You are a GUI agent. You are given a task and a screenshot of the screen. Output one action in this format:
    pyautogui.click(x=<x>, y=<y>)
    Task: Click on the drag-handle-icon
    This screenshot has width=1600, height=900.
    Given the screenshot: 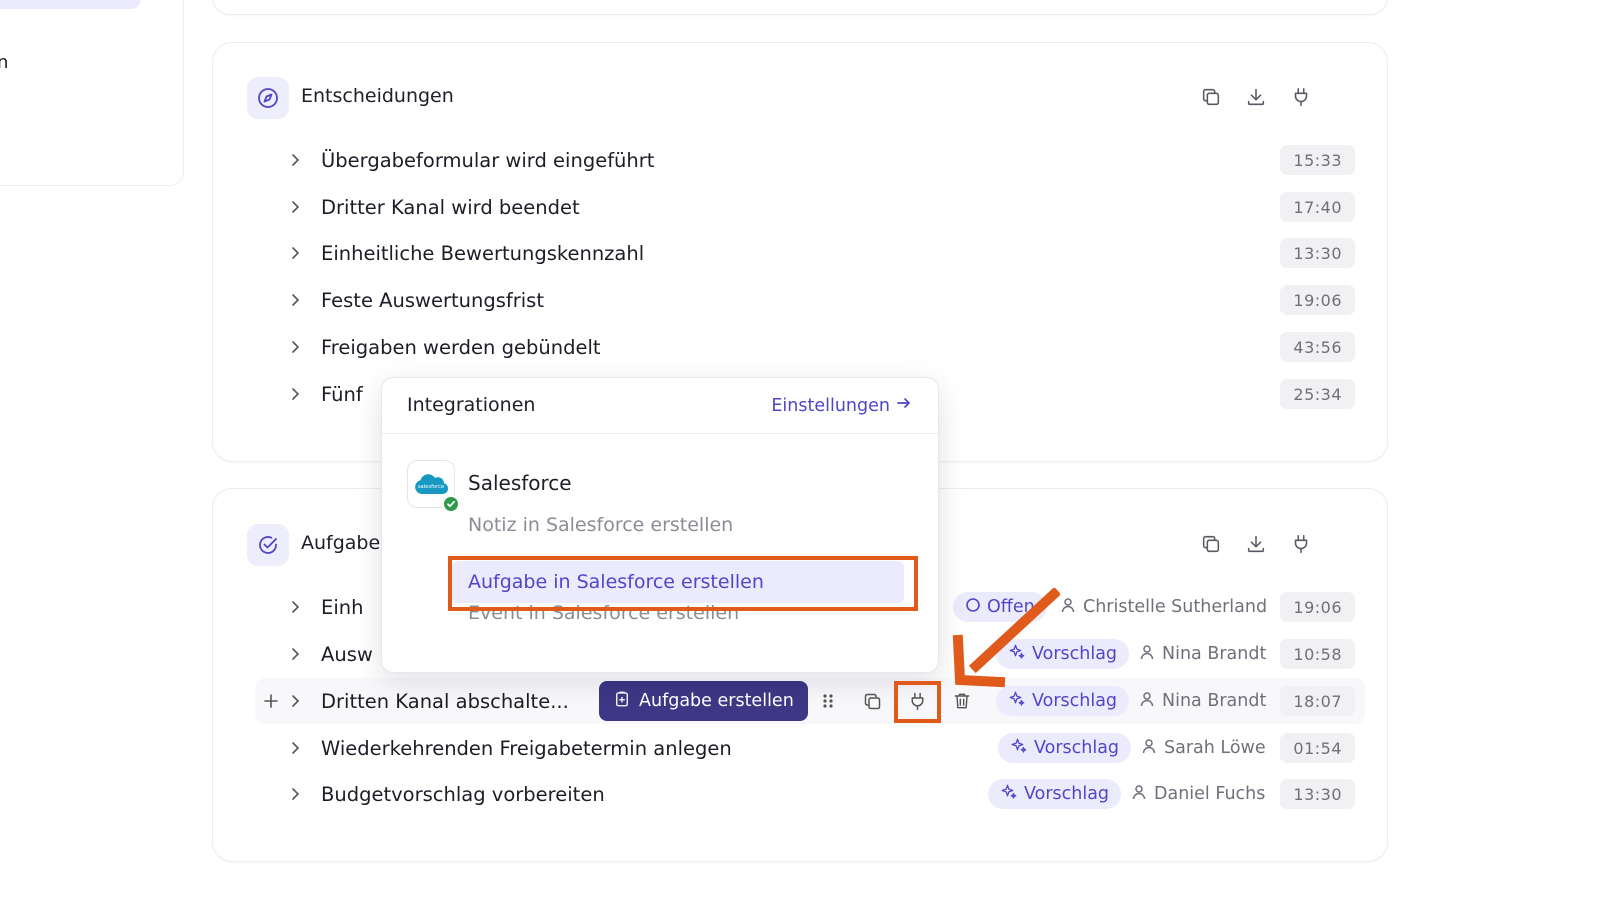 What is the action you would take?
    pyautogui.click(x=828, y=701)
    